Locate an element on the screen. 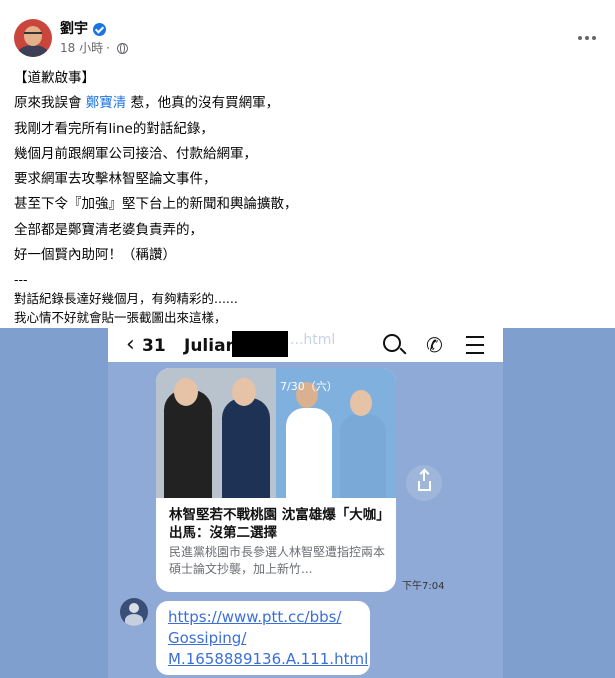 This screenshot has width=615, height=678. ptt-link-line: M.1658889136.A.111.html is located at coordinates (268, 659).